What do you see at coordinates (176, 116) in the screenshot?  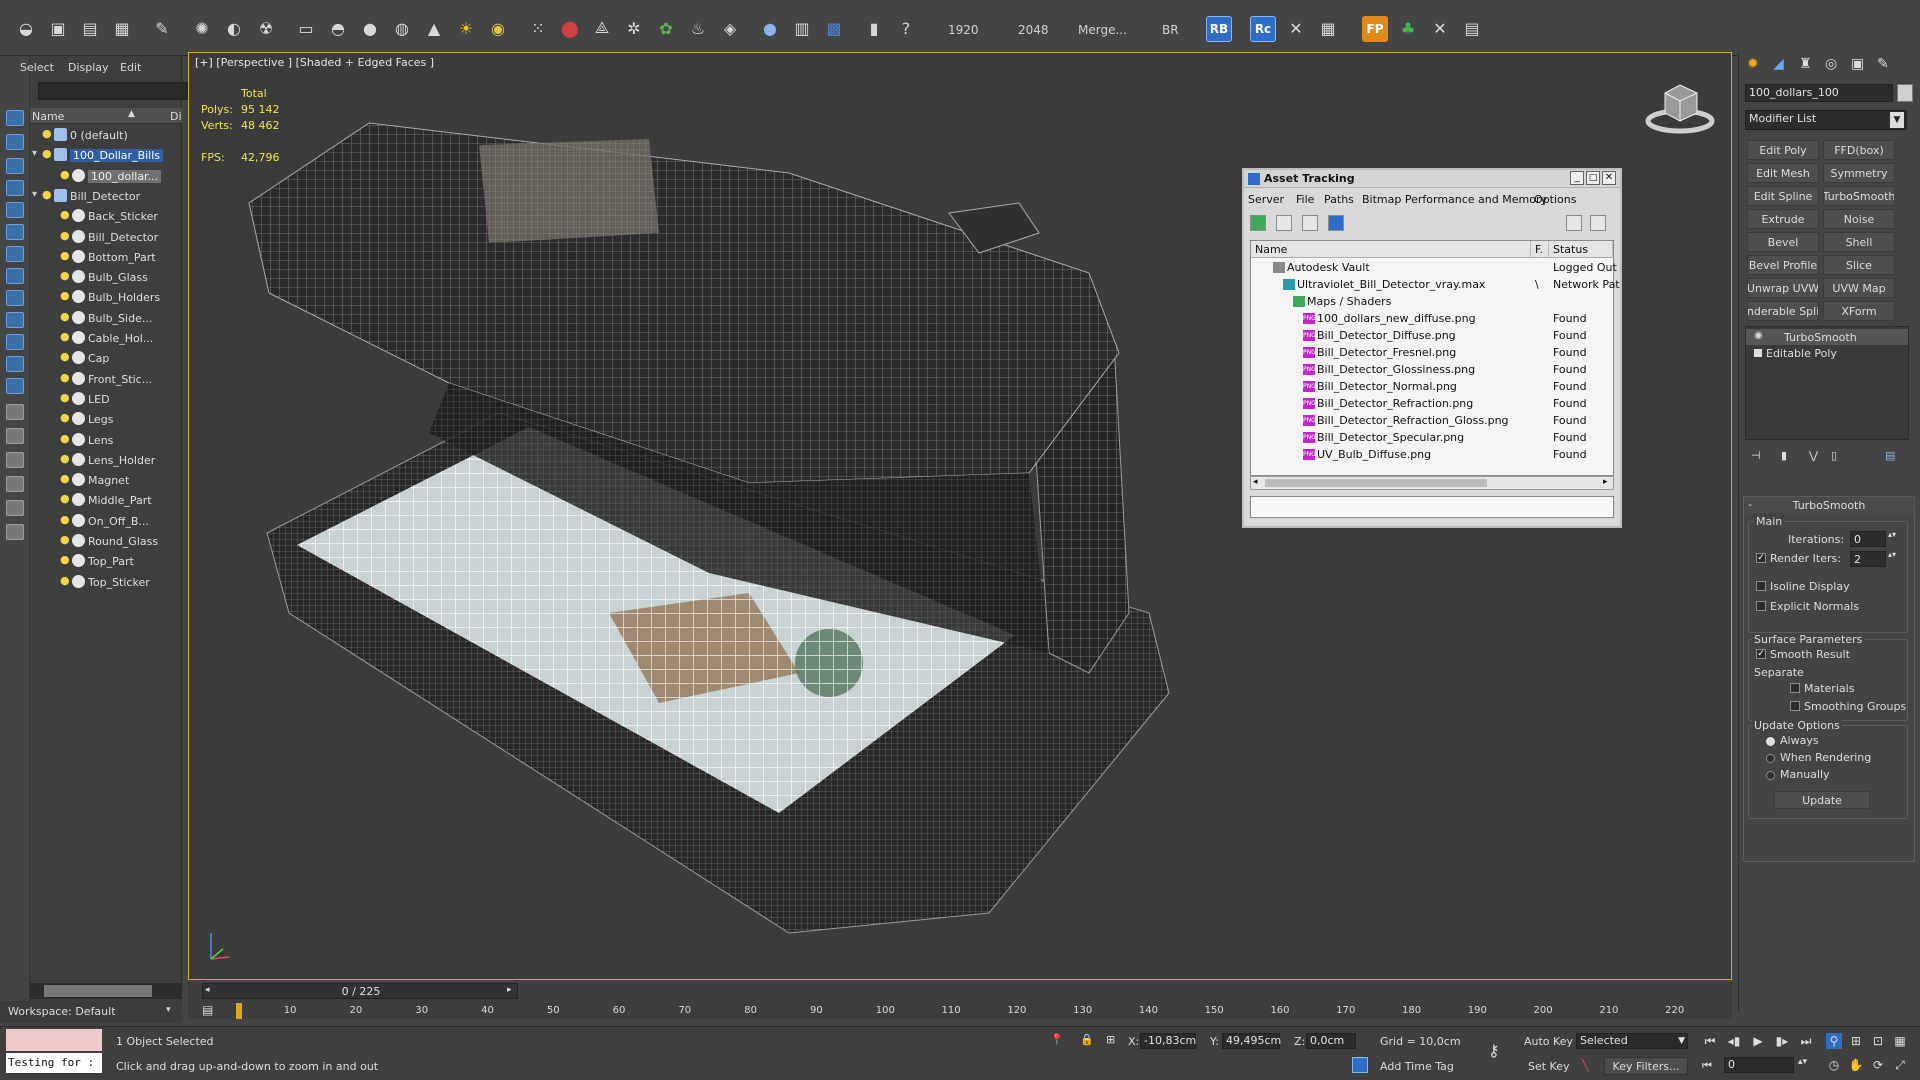 I see `column-display-header: Di` at bounding box center [176, 116].